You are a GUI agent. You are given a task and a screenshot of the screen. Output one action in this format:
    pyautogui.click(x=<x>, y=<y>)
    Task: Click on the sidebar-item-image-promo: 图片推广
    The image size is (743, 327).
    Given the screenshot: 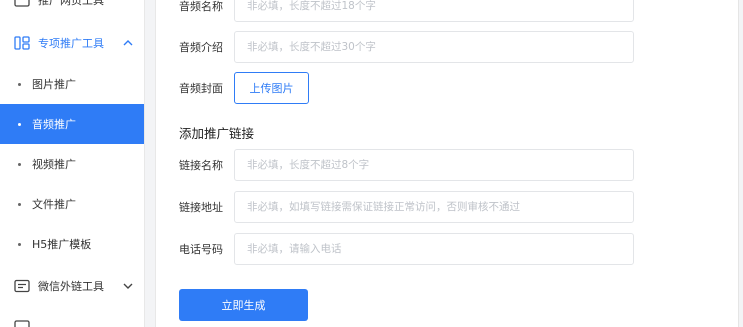 What is the action you would take?
    pyautogui.click(x=72, y=84)
    